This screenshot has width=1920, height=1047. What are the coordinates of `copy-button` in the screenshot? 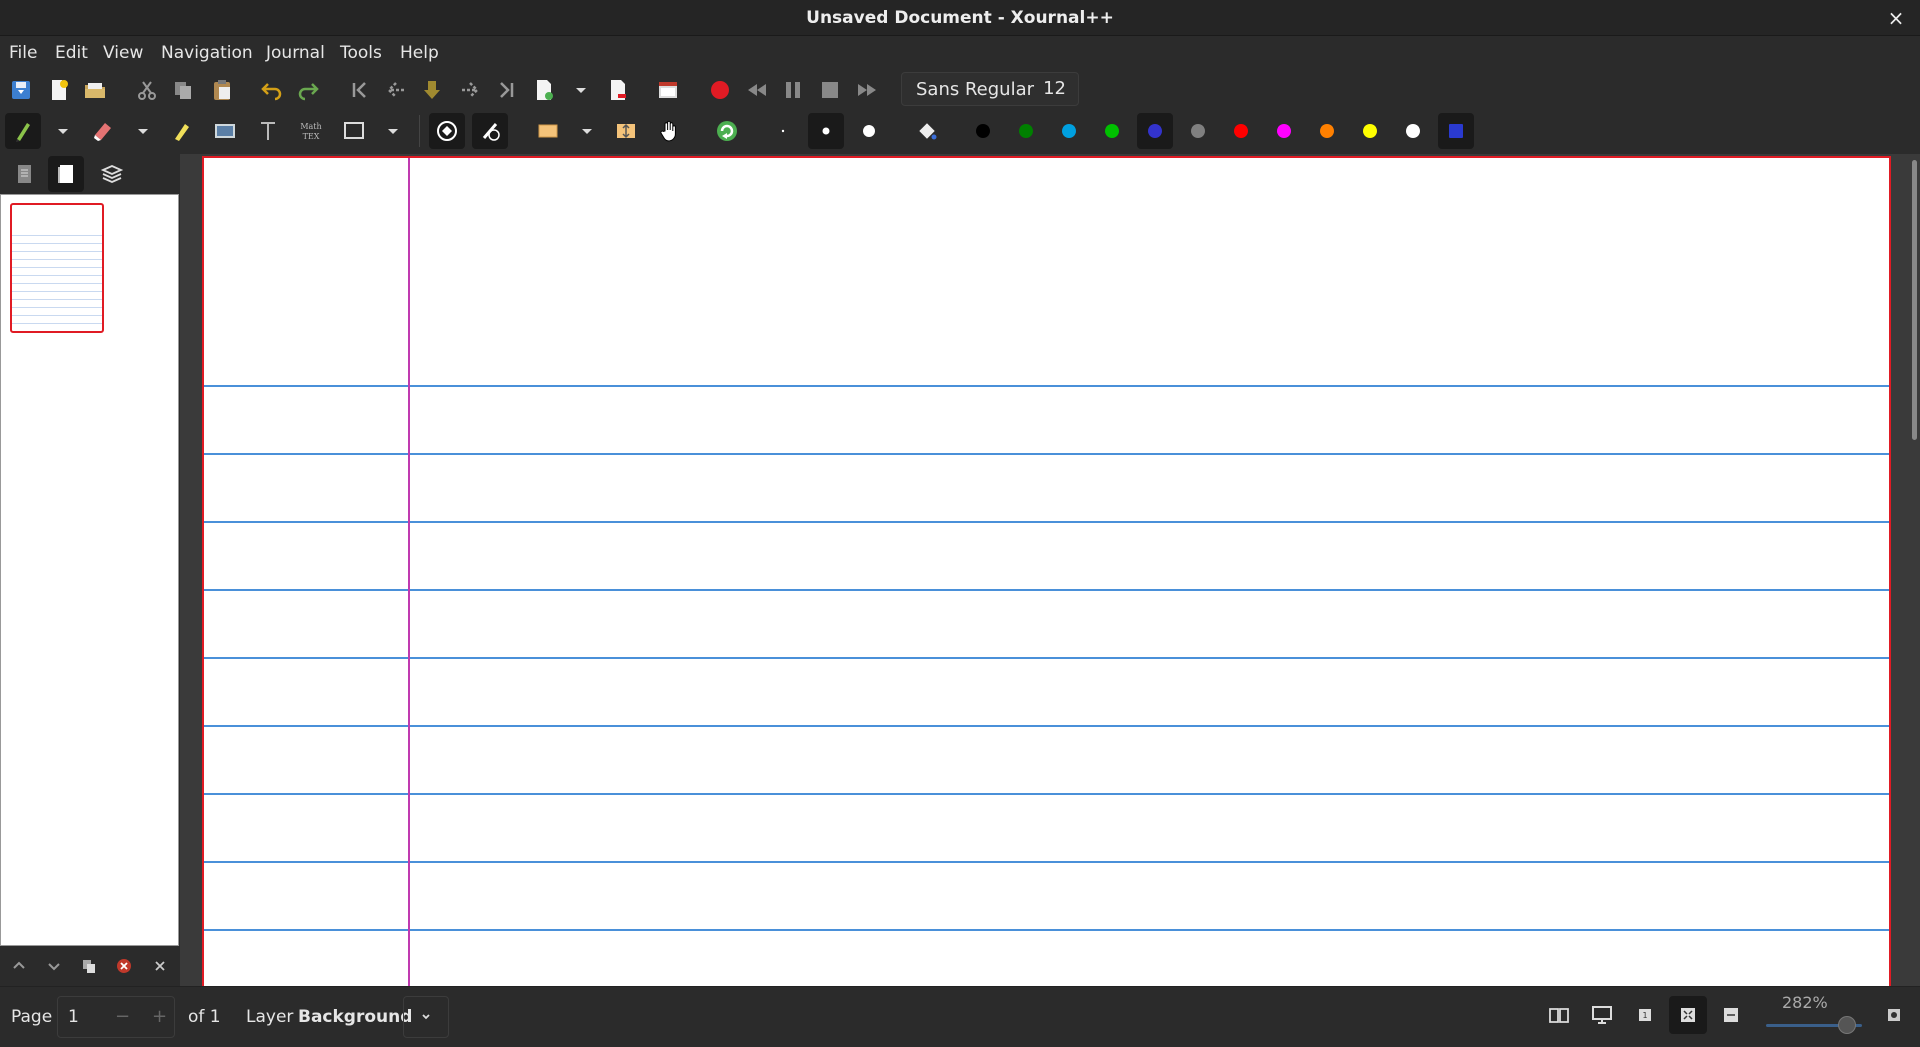 It's located at (183, 90).